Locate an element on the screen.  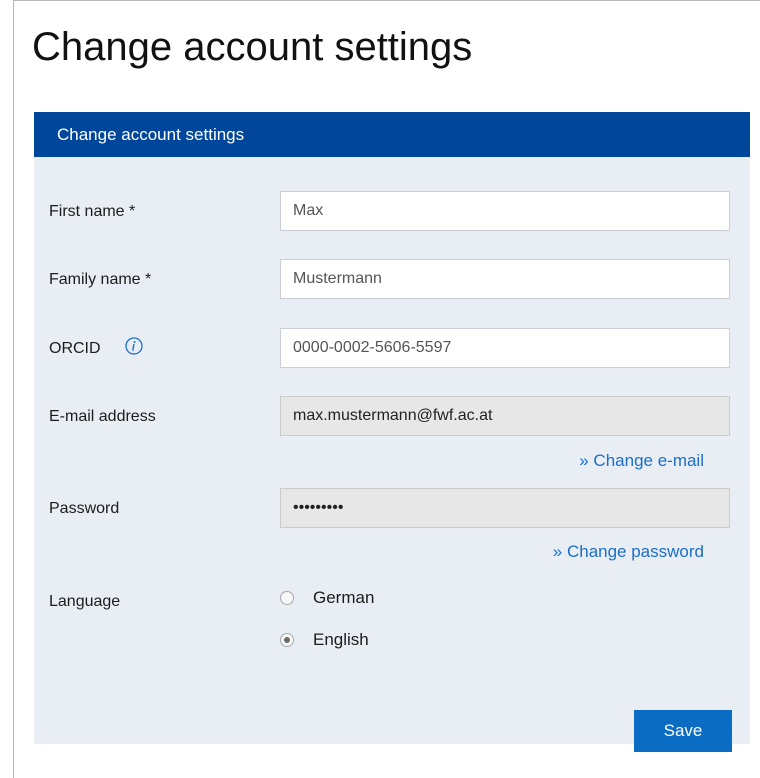
email-label: E-mail address is located at coordinates (102, 416).